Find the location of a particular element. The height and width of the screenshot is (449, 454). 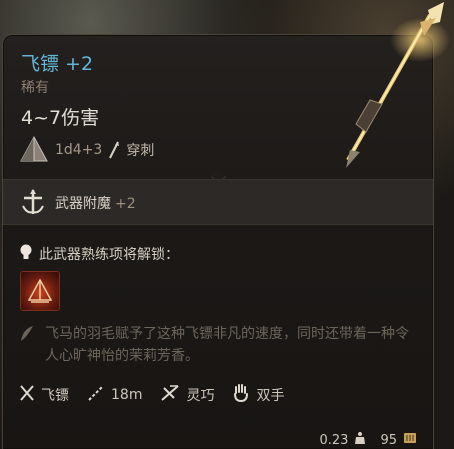

item-weight: 0.23 is located at coordinates (334, 440).